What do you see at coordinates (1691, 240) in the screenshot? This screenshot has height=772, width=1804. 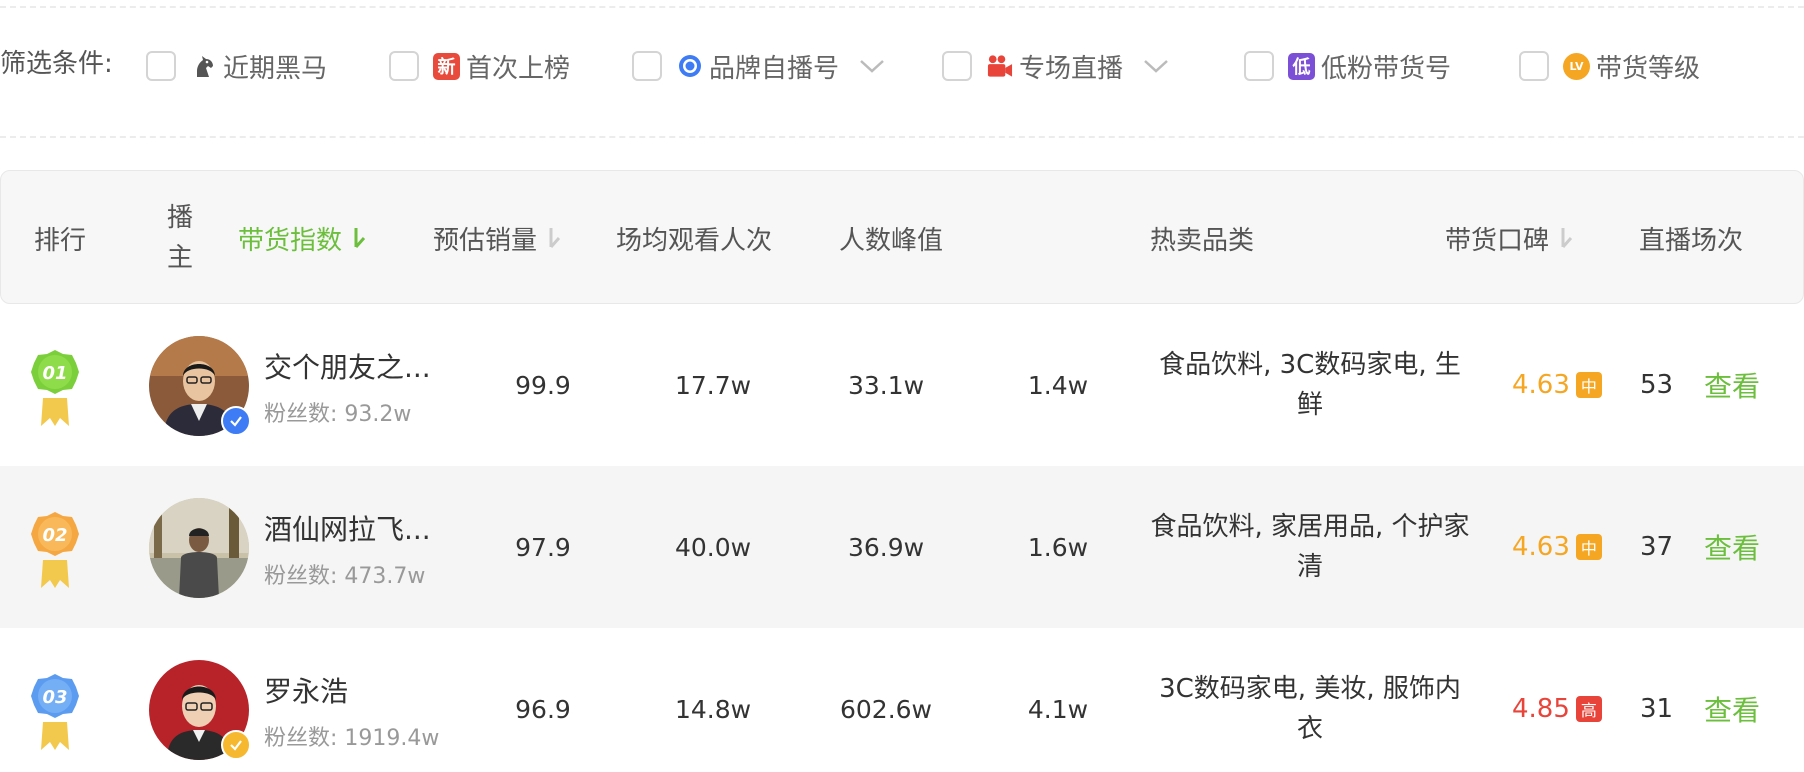 I see `header-sessions: 直播场次` at bounding box center [1691, 240].